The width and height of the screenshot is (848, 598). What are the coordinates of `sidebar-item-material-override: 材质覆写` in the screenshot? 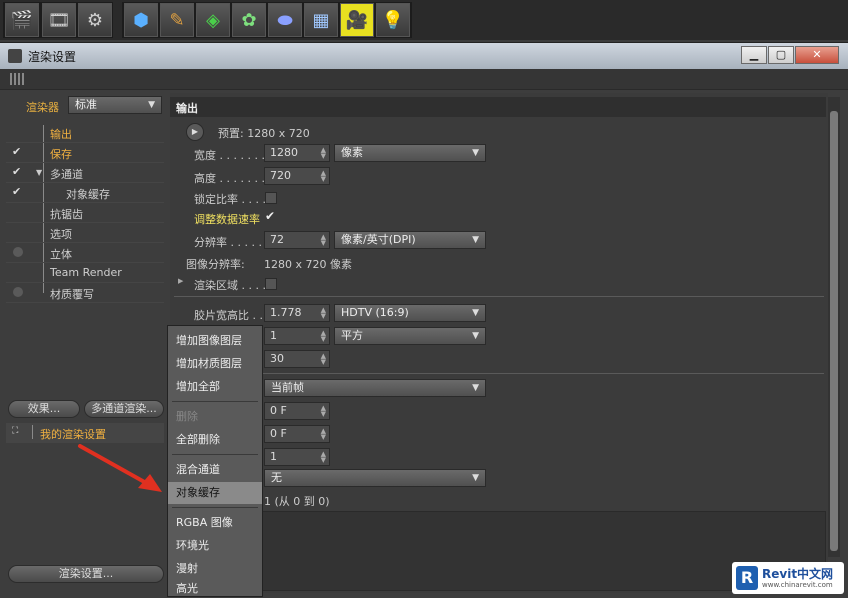 It's located at (85, 293).